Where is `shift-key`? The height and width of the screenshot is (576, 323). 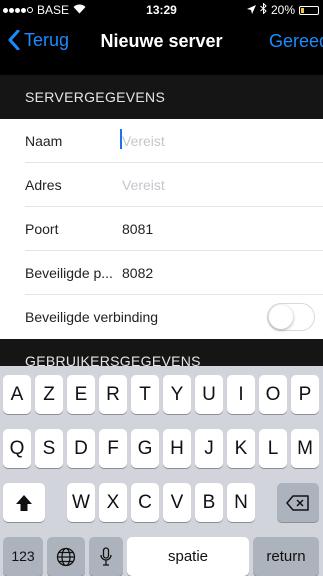
shift-key is located at coordinates (24, 502).